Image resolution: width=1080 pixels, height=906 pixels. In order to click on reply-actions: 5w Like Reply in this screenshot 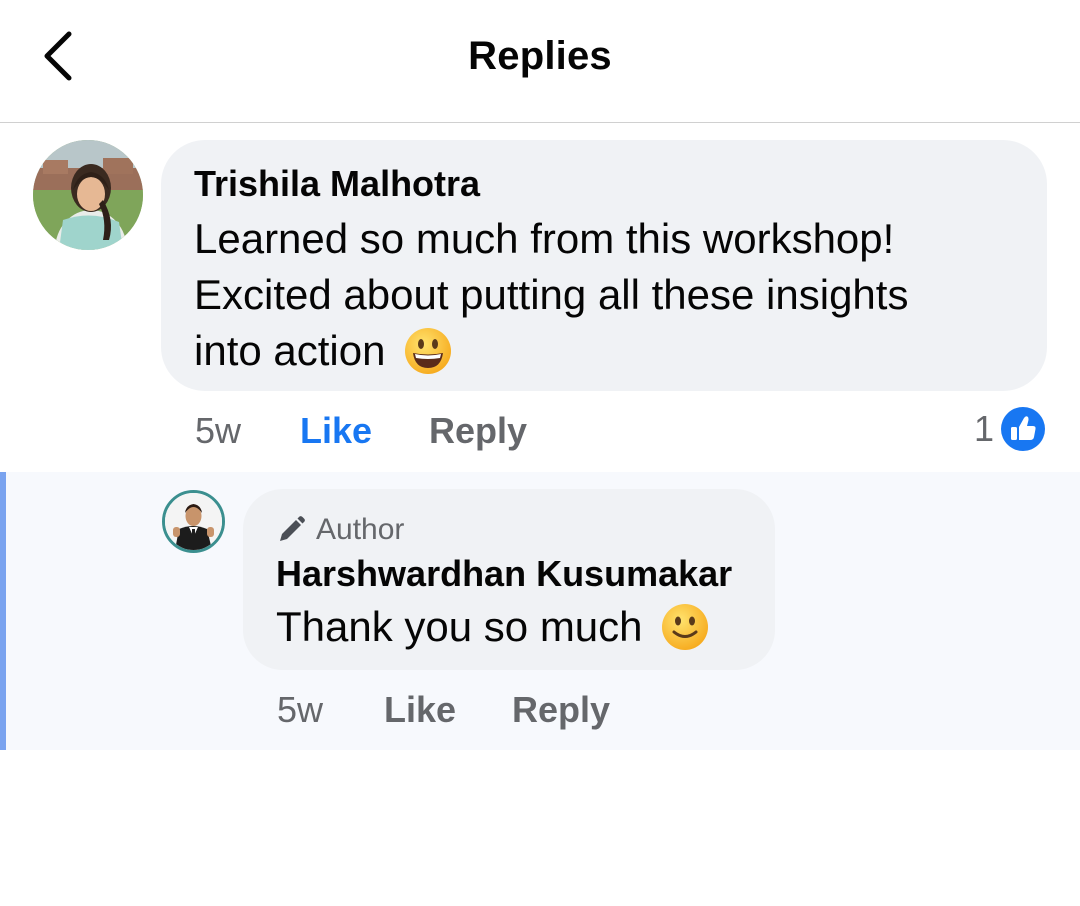, I will do `click(540, 711)`.